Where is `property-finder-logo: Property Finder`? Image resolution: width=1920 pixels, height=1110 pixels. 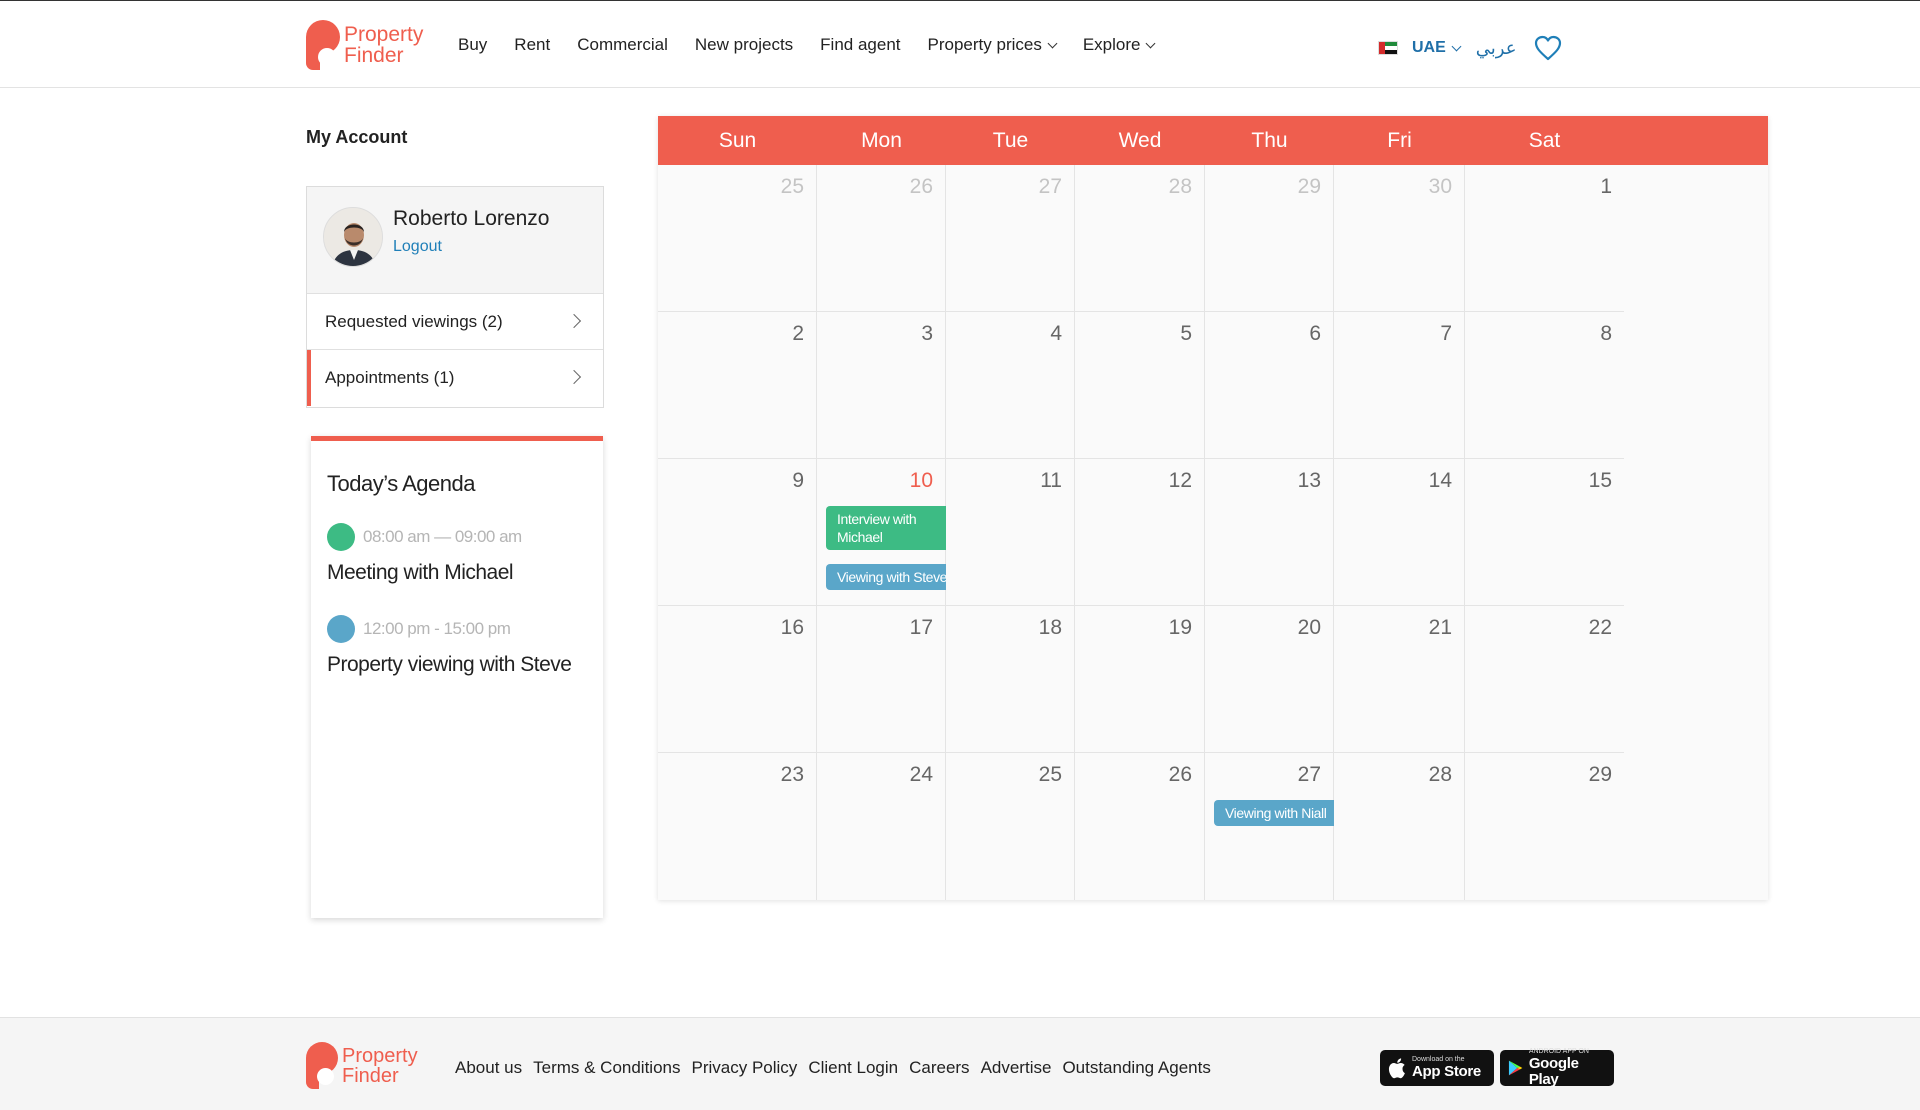
property-finder-logo: Property Finder is located at coordinates (364, 45).